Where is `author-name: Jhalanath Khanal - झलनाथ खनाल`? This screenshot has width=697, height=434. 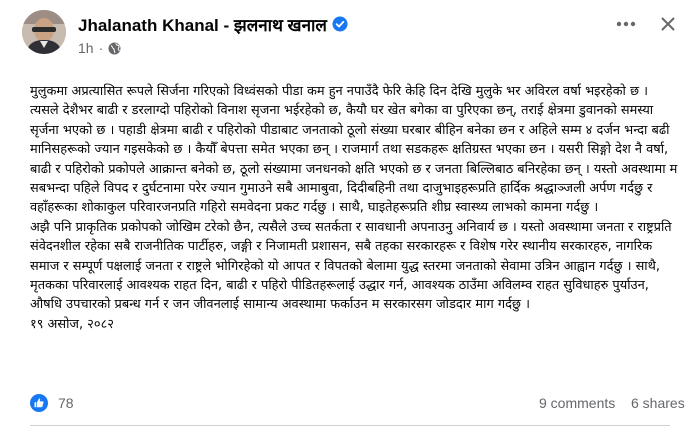
author-name: Jhalanath Khanal - झलनाथ खनाल is located at coordinates (202, 24).